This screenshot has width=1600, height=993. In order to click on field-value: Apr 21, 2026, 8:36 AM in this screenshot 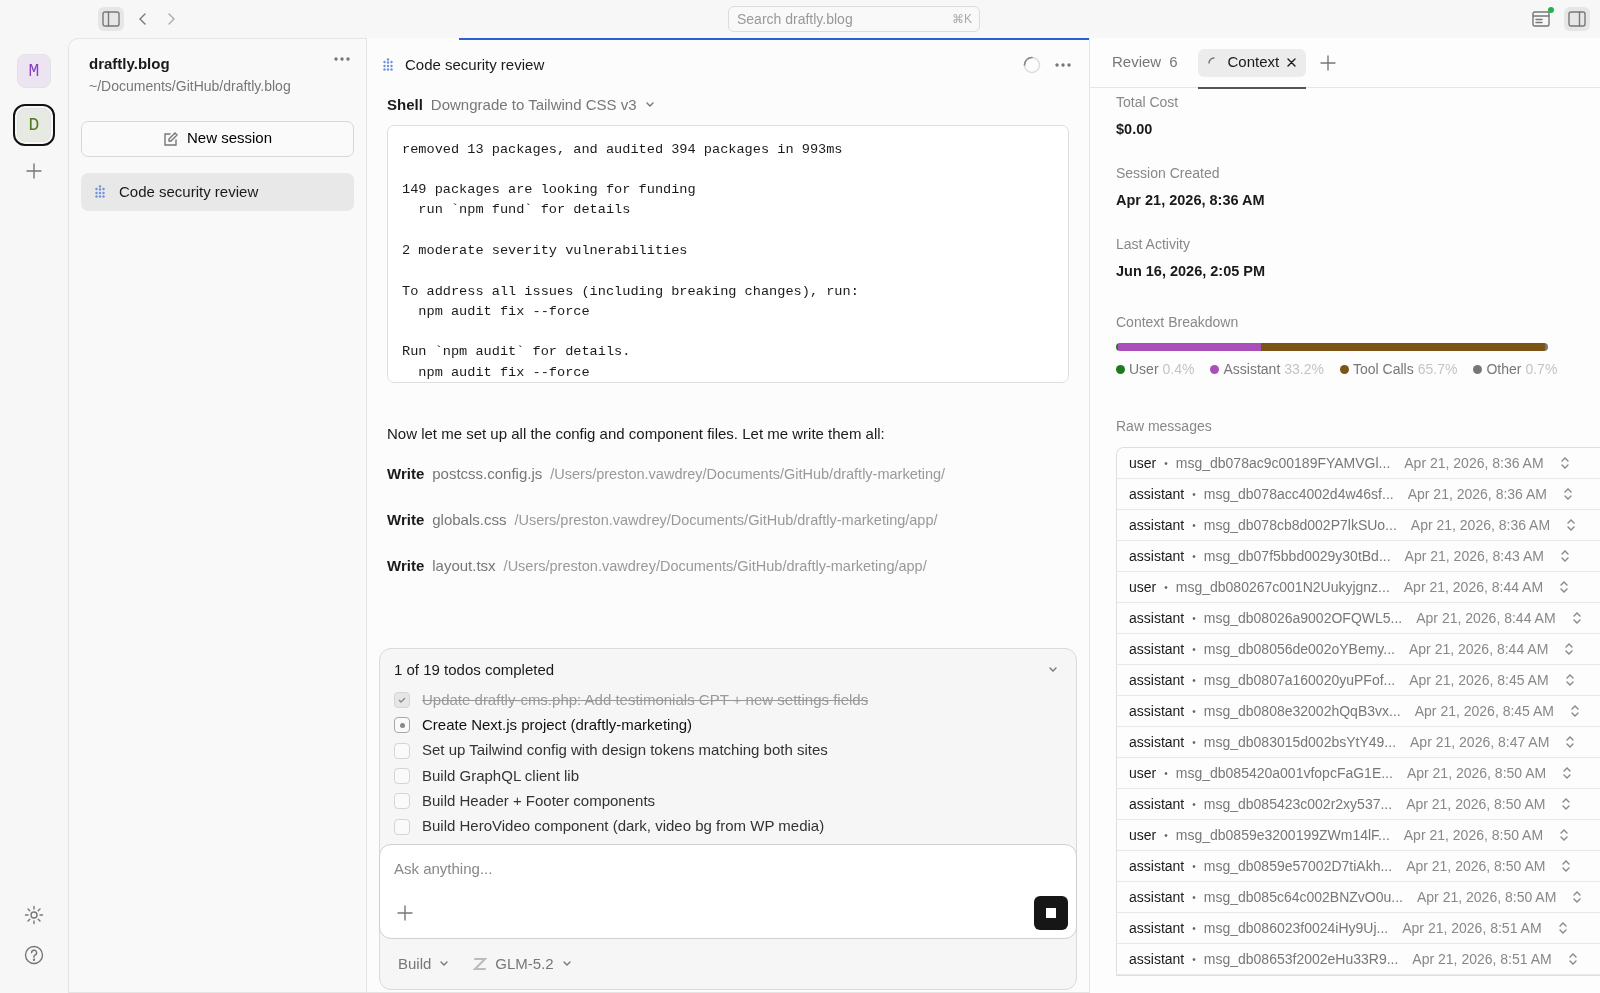, I will do `click(1191, 200)`.